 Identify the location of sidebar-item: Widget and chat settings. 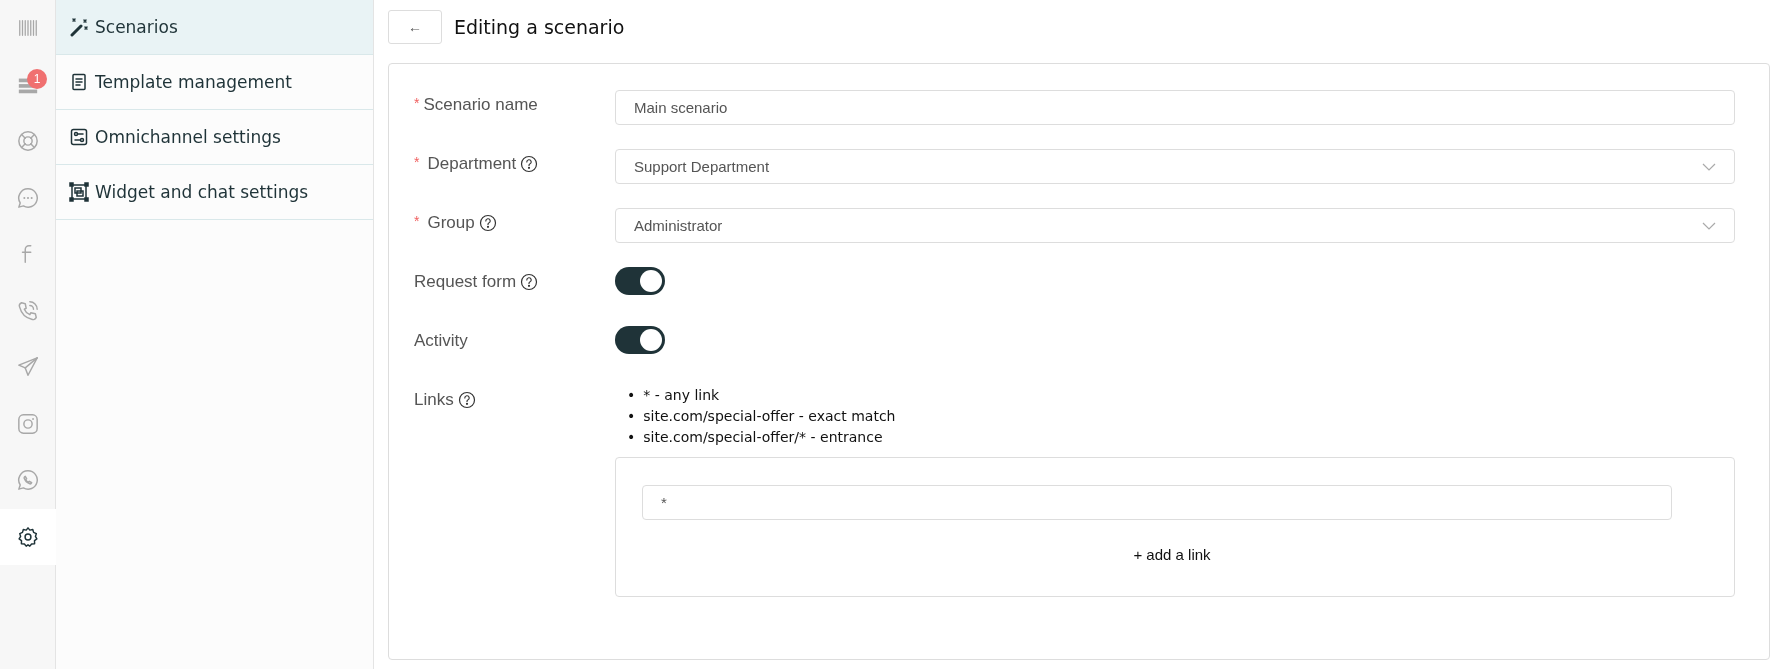
(214, 192).